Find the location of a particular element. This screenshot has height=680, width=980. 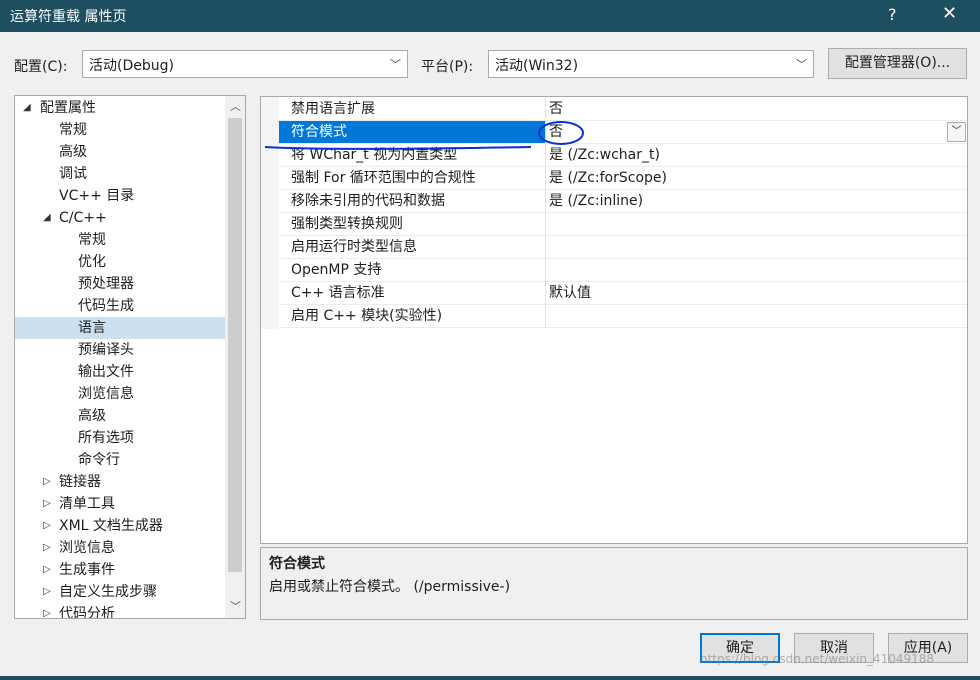

tree-item-label: 代码生成 is located at coordinates (106, 306).